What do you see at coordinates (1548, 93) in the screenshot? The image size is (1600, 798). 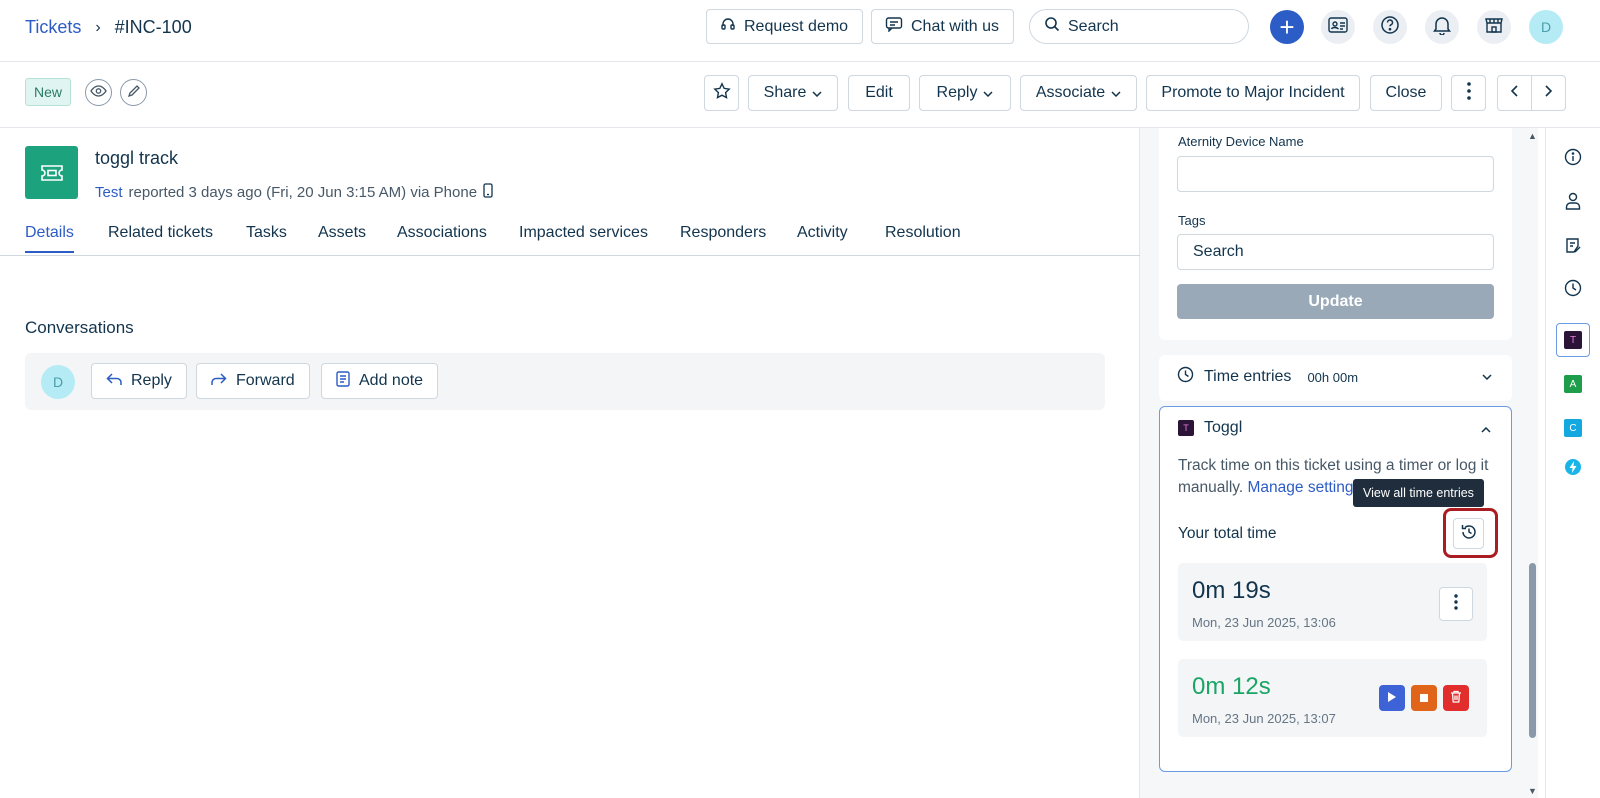 I see `next-ticket-button` at bounding box center [1548, 93].